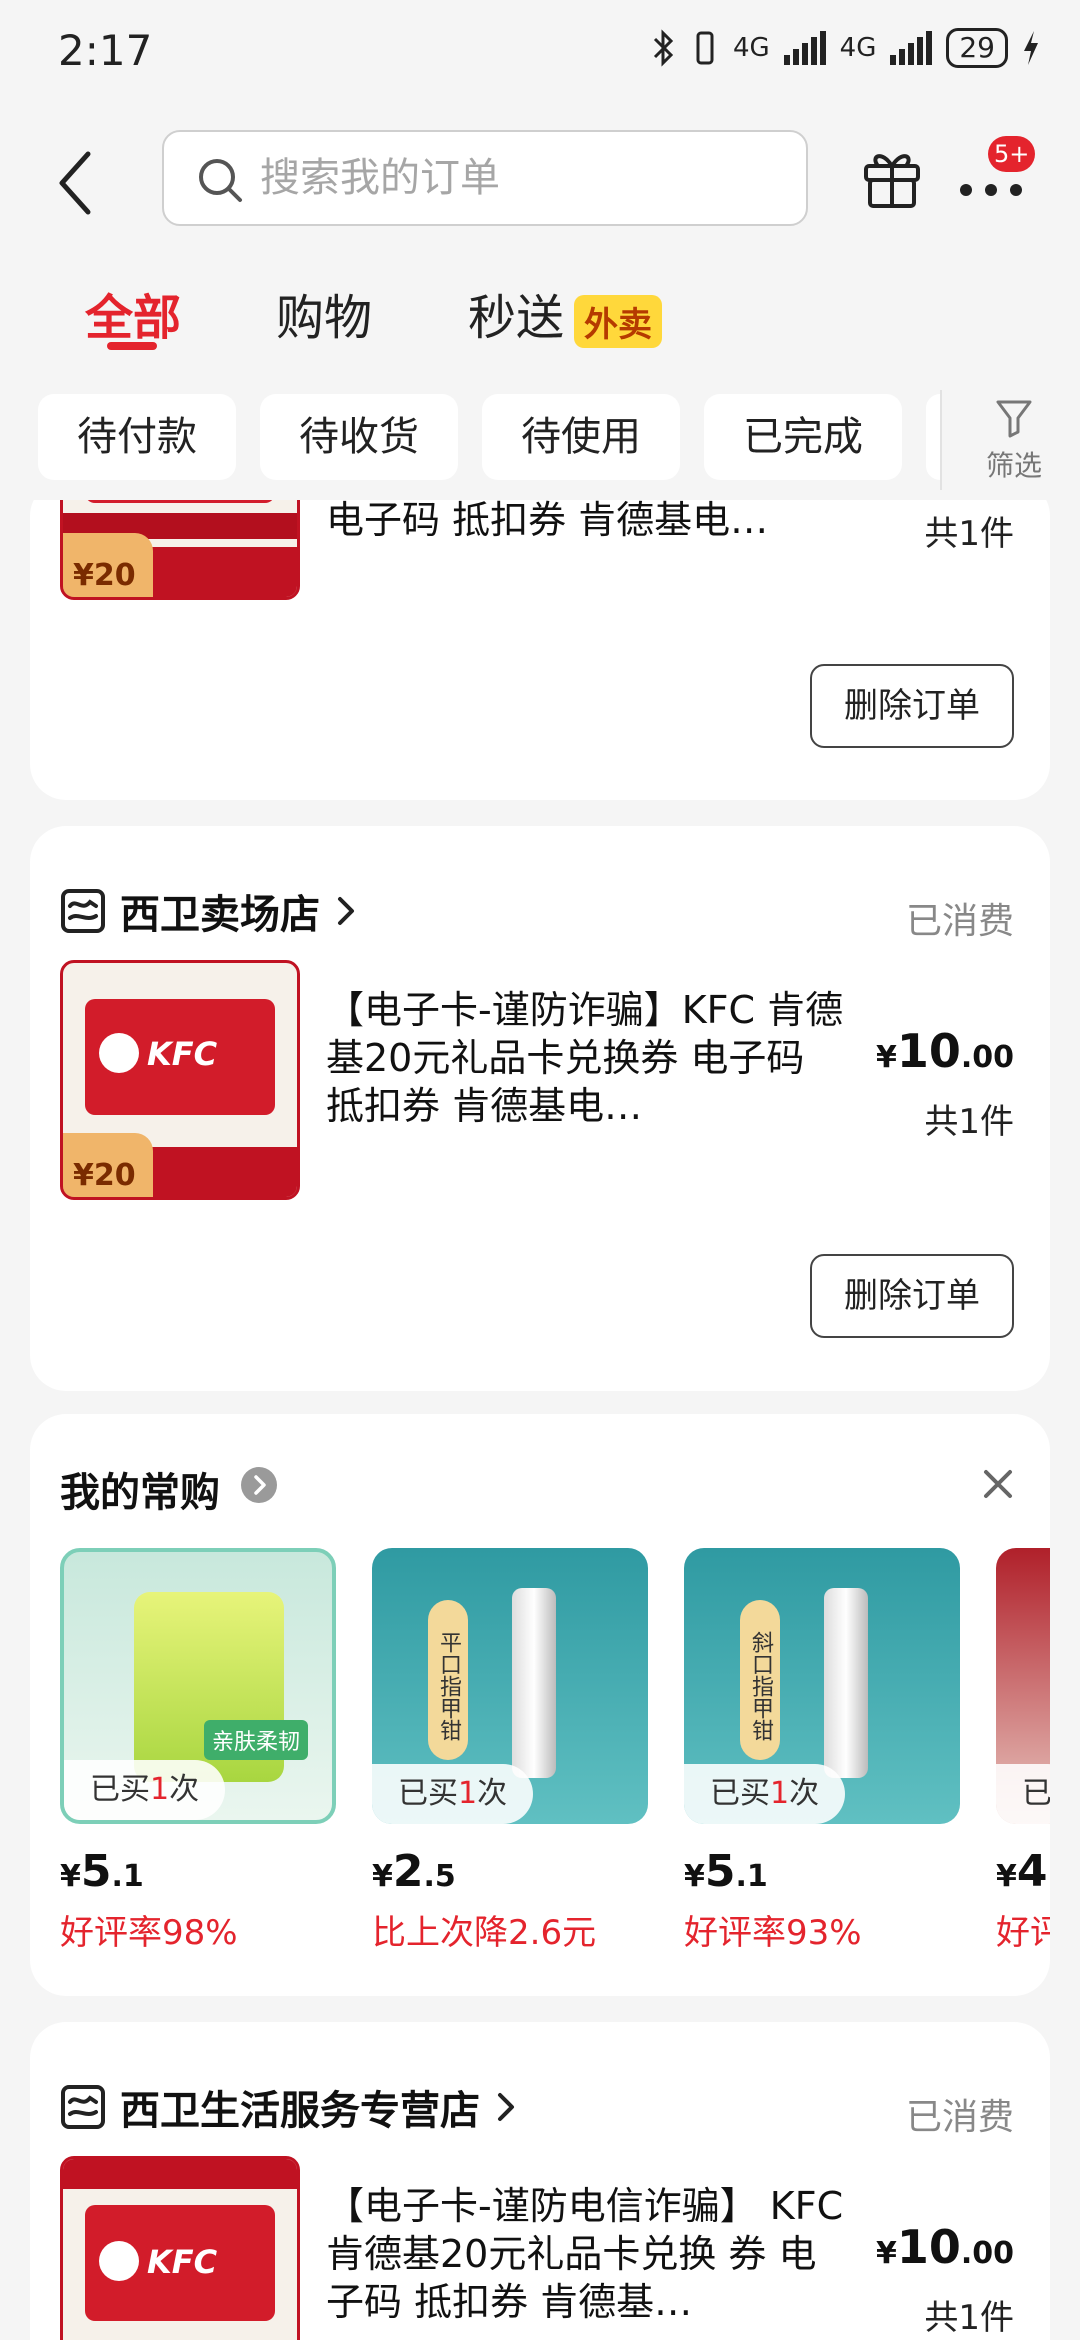 This screenshot has width=1080, height=2340. I want to click on filter-button: 筛选, so click(1010, 440).